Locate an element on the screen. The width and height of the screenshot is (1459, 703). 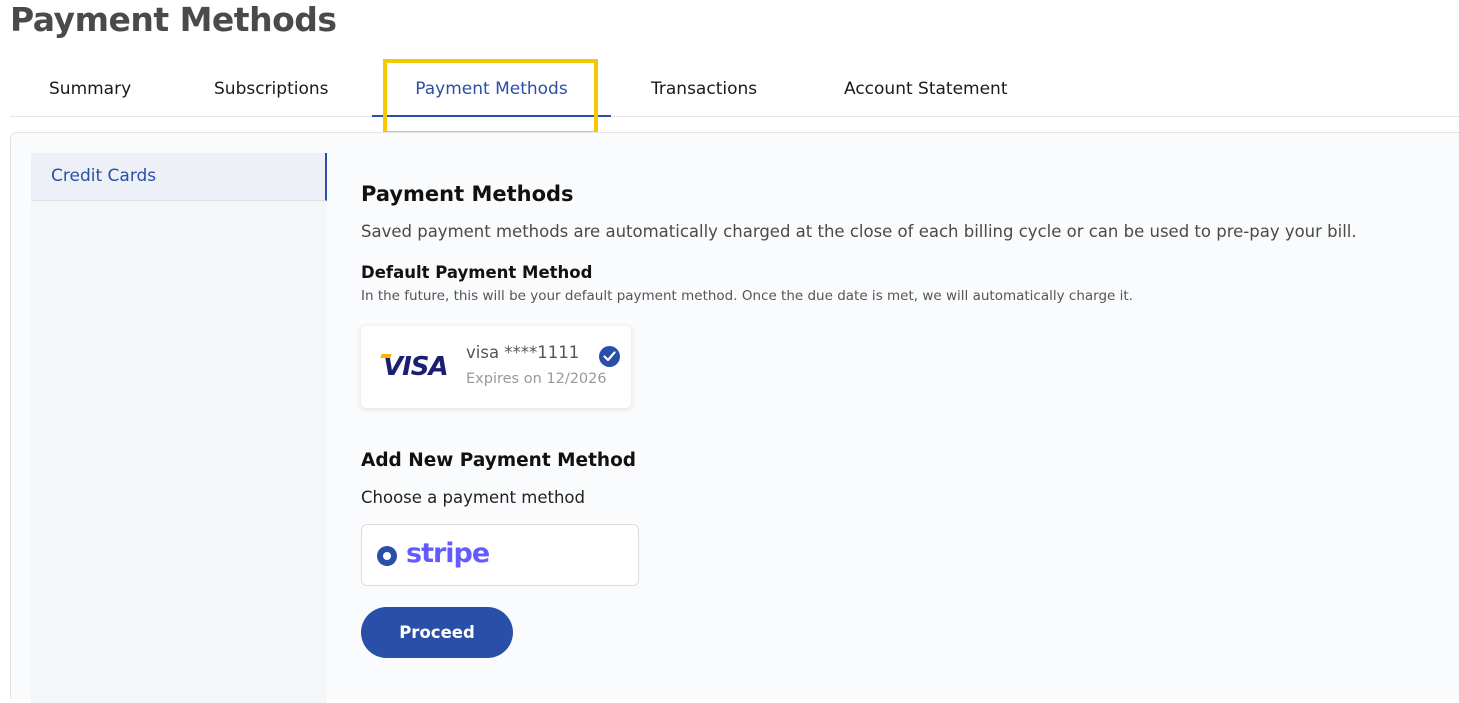
default-method-title: Default Payment Method is located at coordinates (477, 272).